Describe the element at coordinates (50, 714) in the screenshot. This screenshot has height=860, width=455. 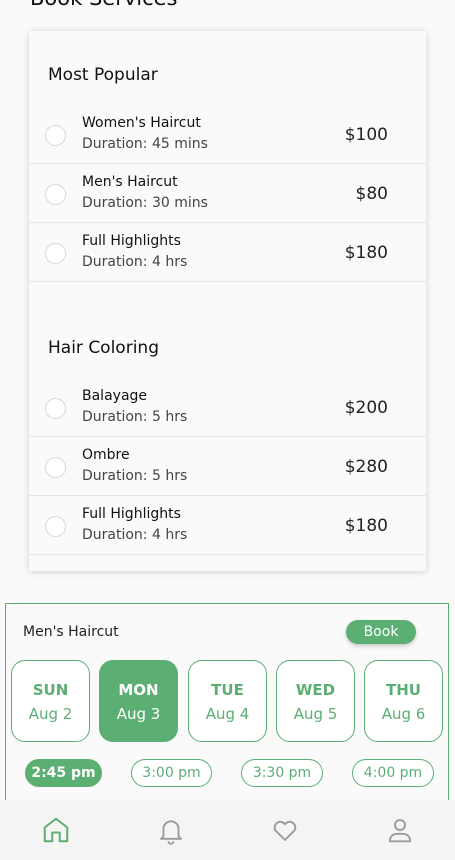
I see `day-date: Aug 2` at that location.